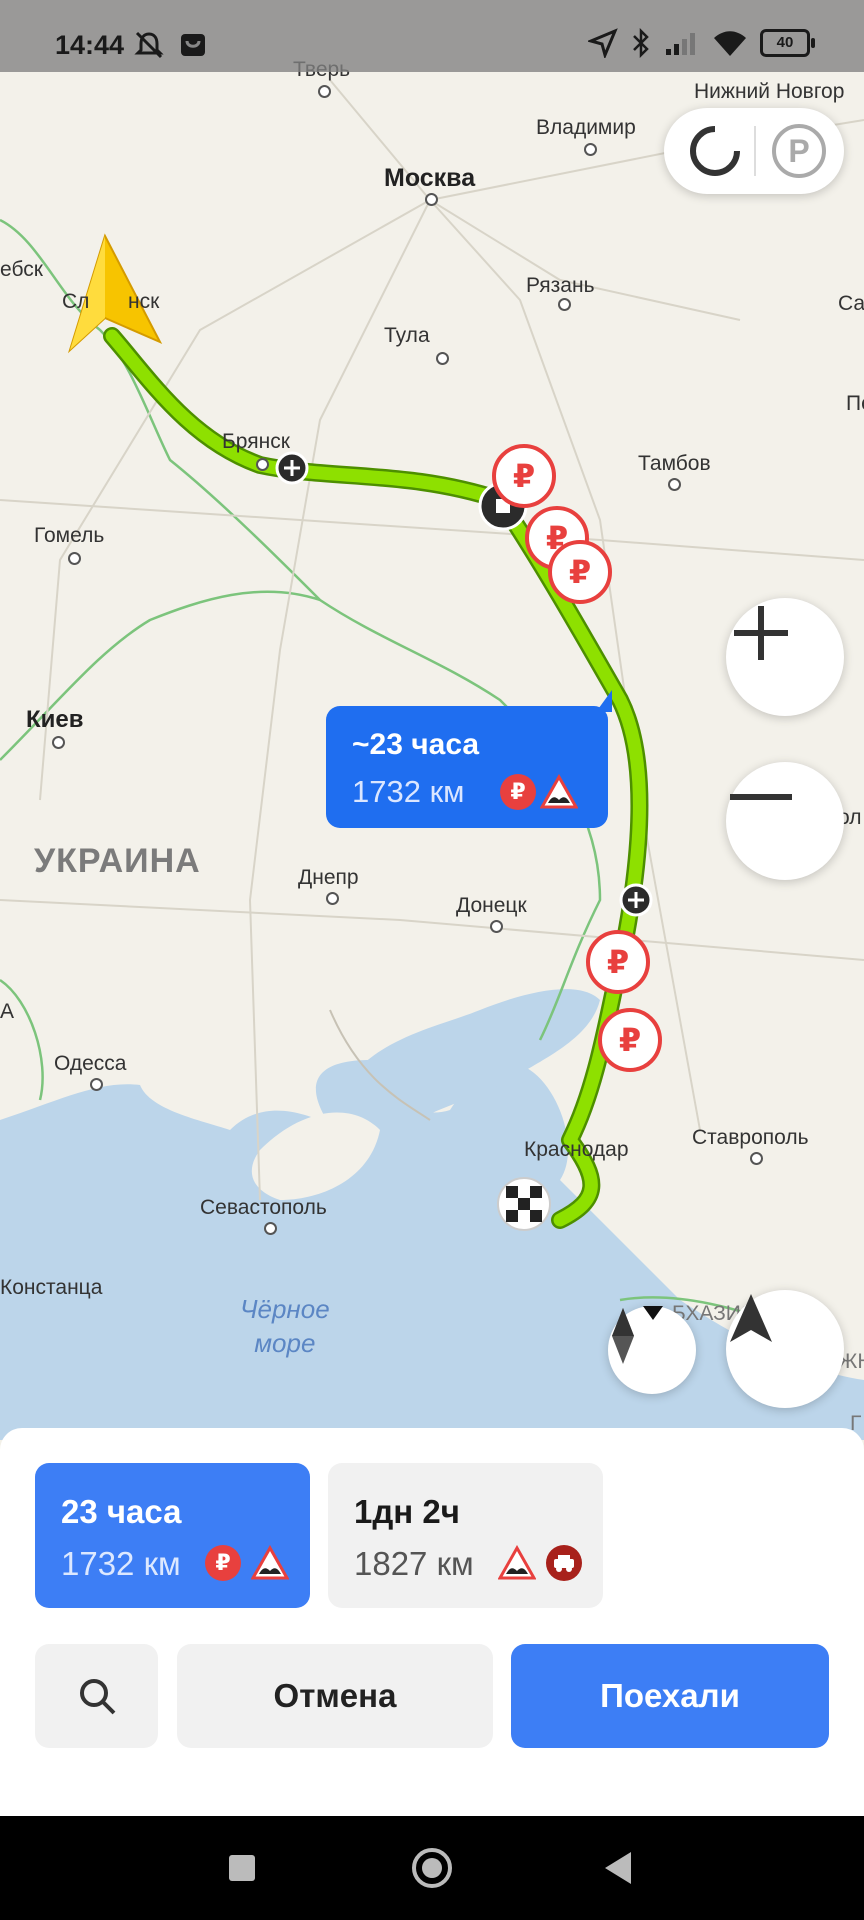 The height and width of the screenshot is (1920, 864). What do you see at coordinates (576, 1149) in the screenshot?
I see `city-label: Краснодар` at bounding box center [576, 1149].